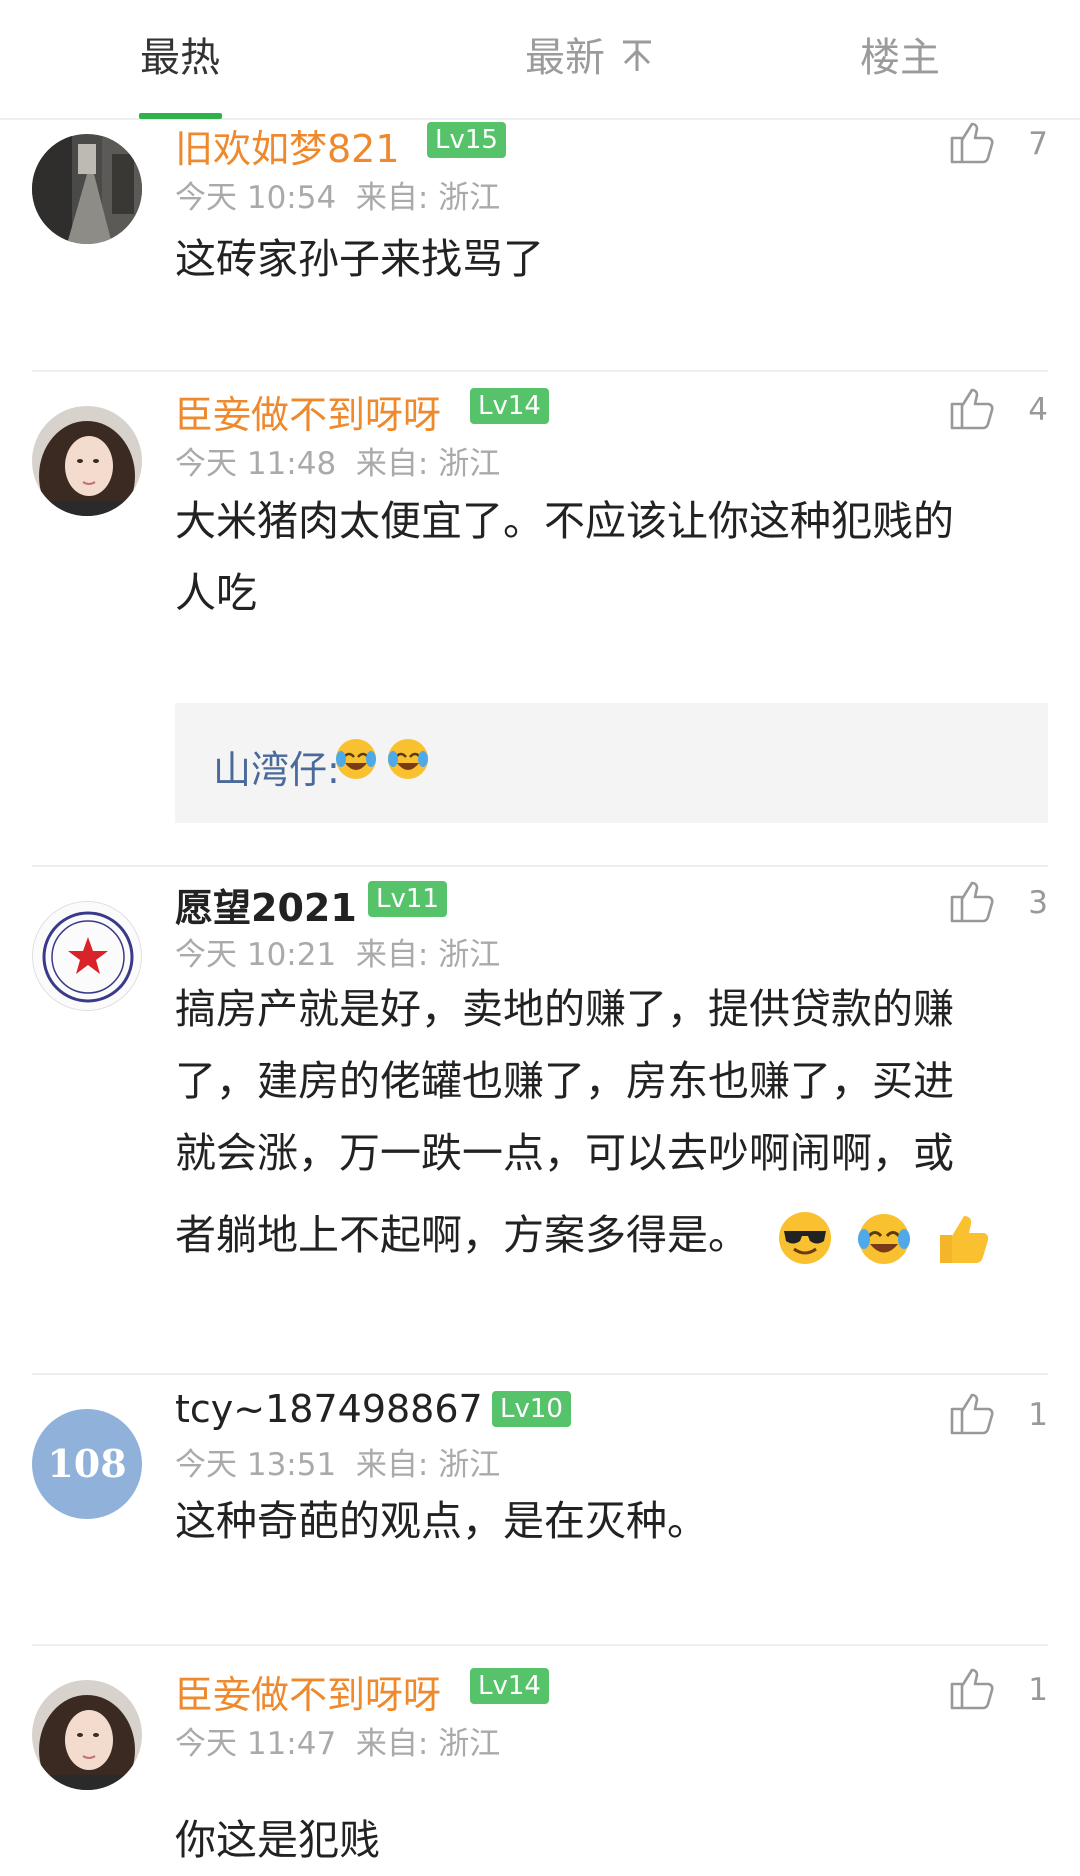  I want to click on comment-text-line: 就会涨，万一跌一点，可以去吵啊闹啊，或, so click(564, 1153).